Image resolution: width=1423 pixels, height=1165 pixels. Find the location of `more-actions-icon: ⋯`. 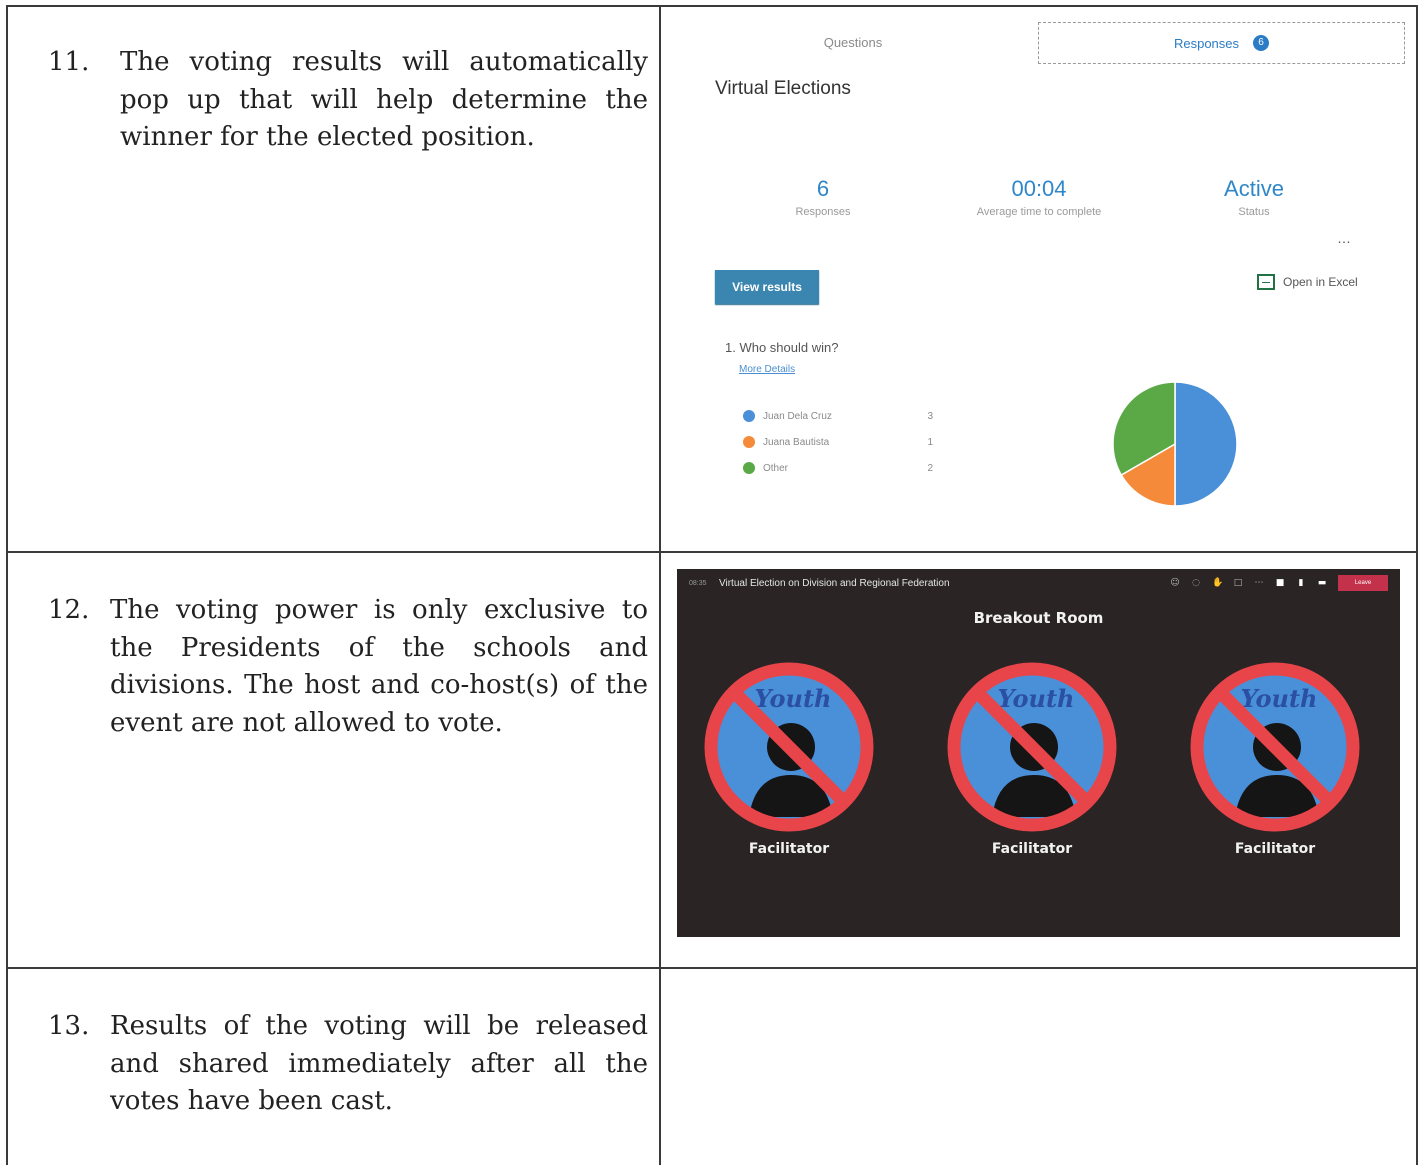

more-actions-icon: ⋯ is located at coordinates (1259, 583).